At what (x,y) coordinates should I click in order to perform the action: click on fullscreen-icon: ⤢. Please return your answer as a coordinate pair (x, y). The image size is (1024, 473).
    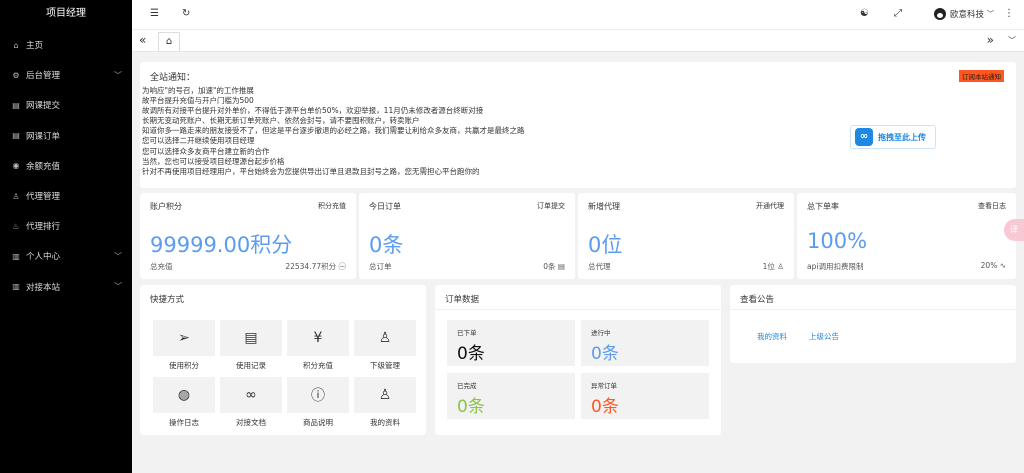
    Looking at the image, I should click on (898, 13).